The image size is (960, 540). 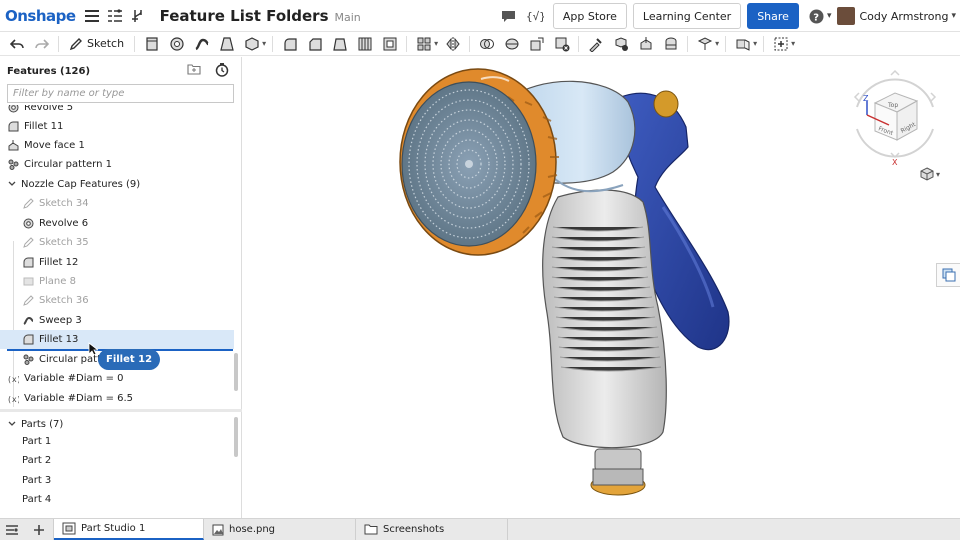 What do you see at coordinates (121, 410) in the screenshot?
I see `panel-divider` at bounding box center [121, 410].